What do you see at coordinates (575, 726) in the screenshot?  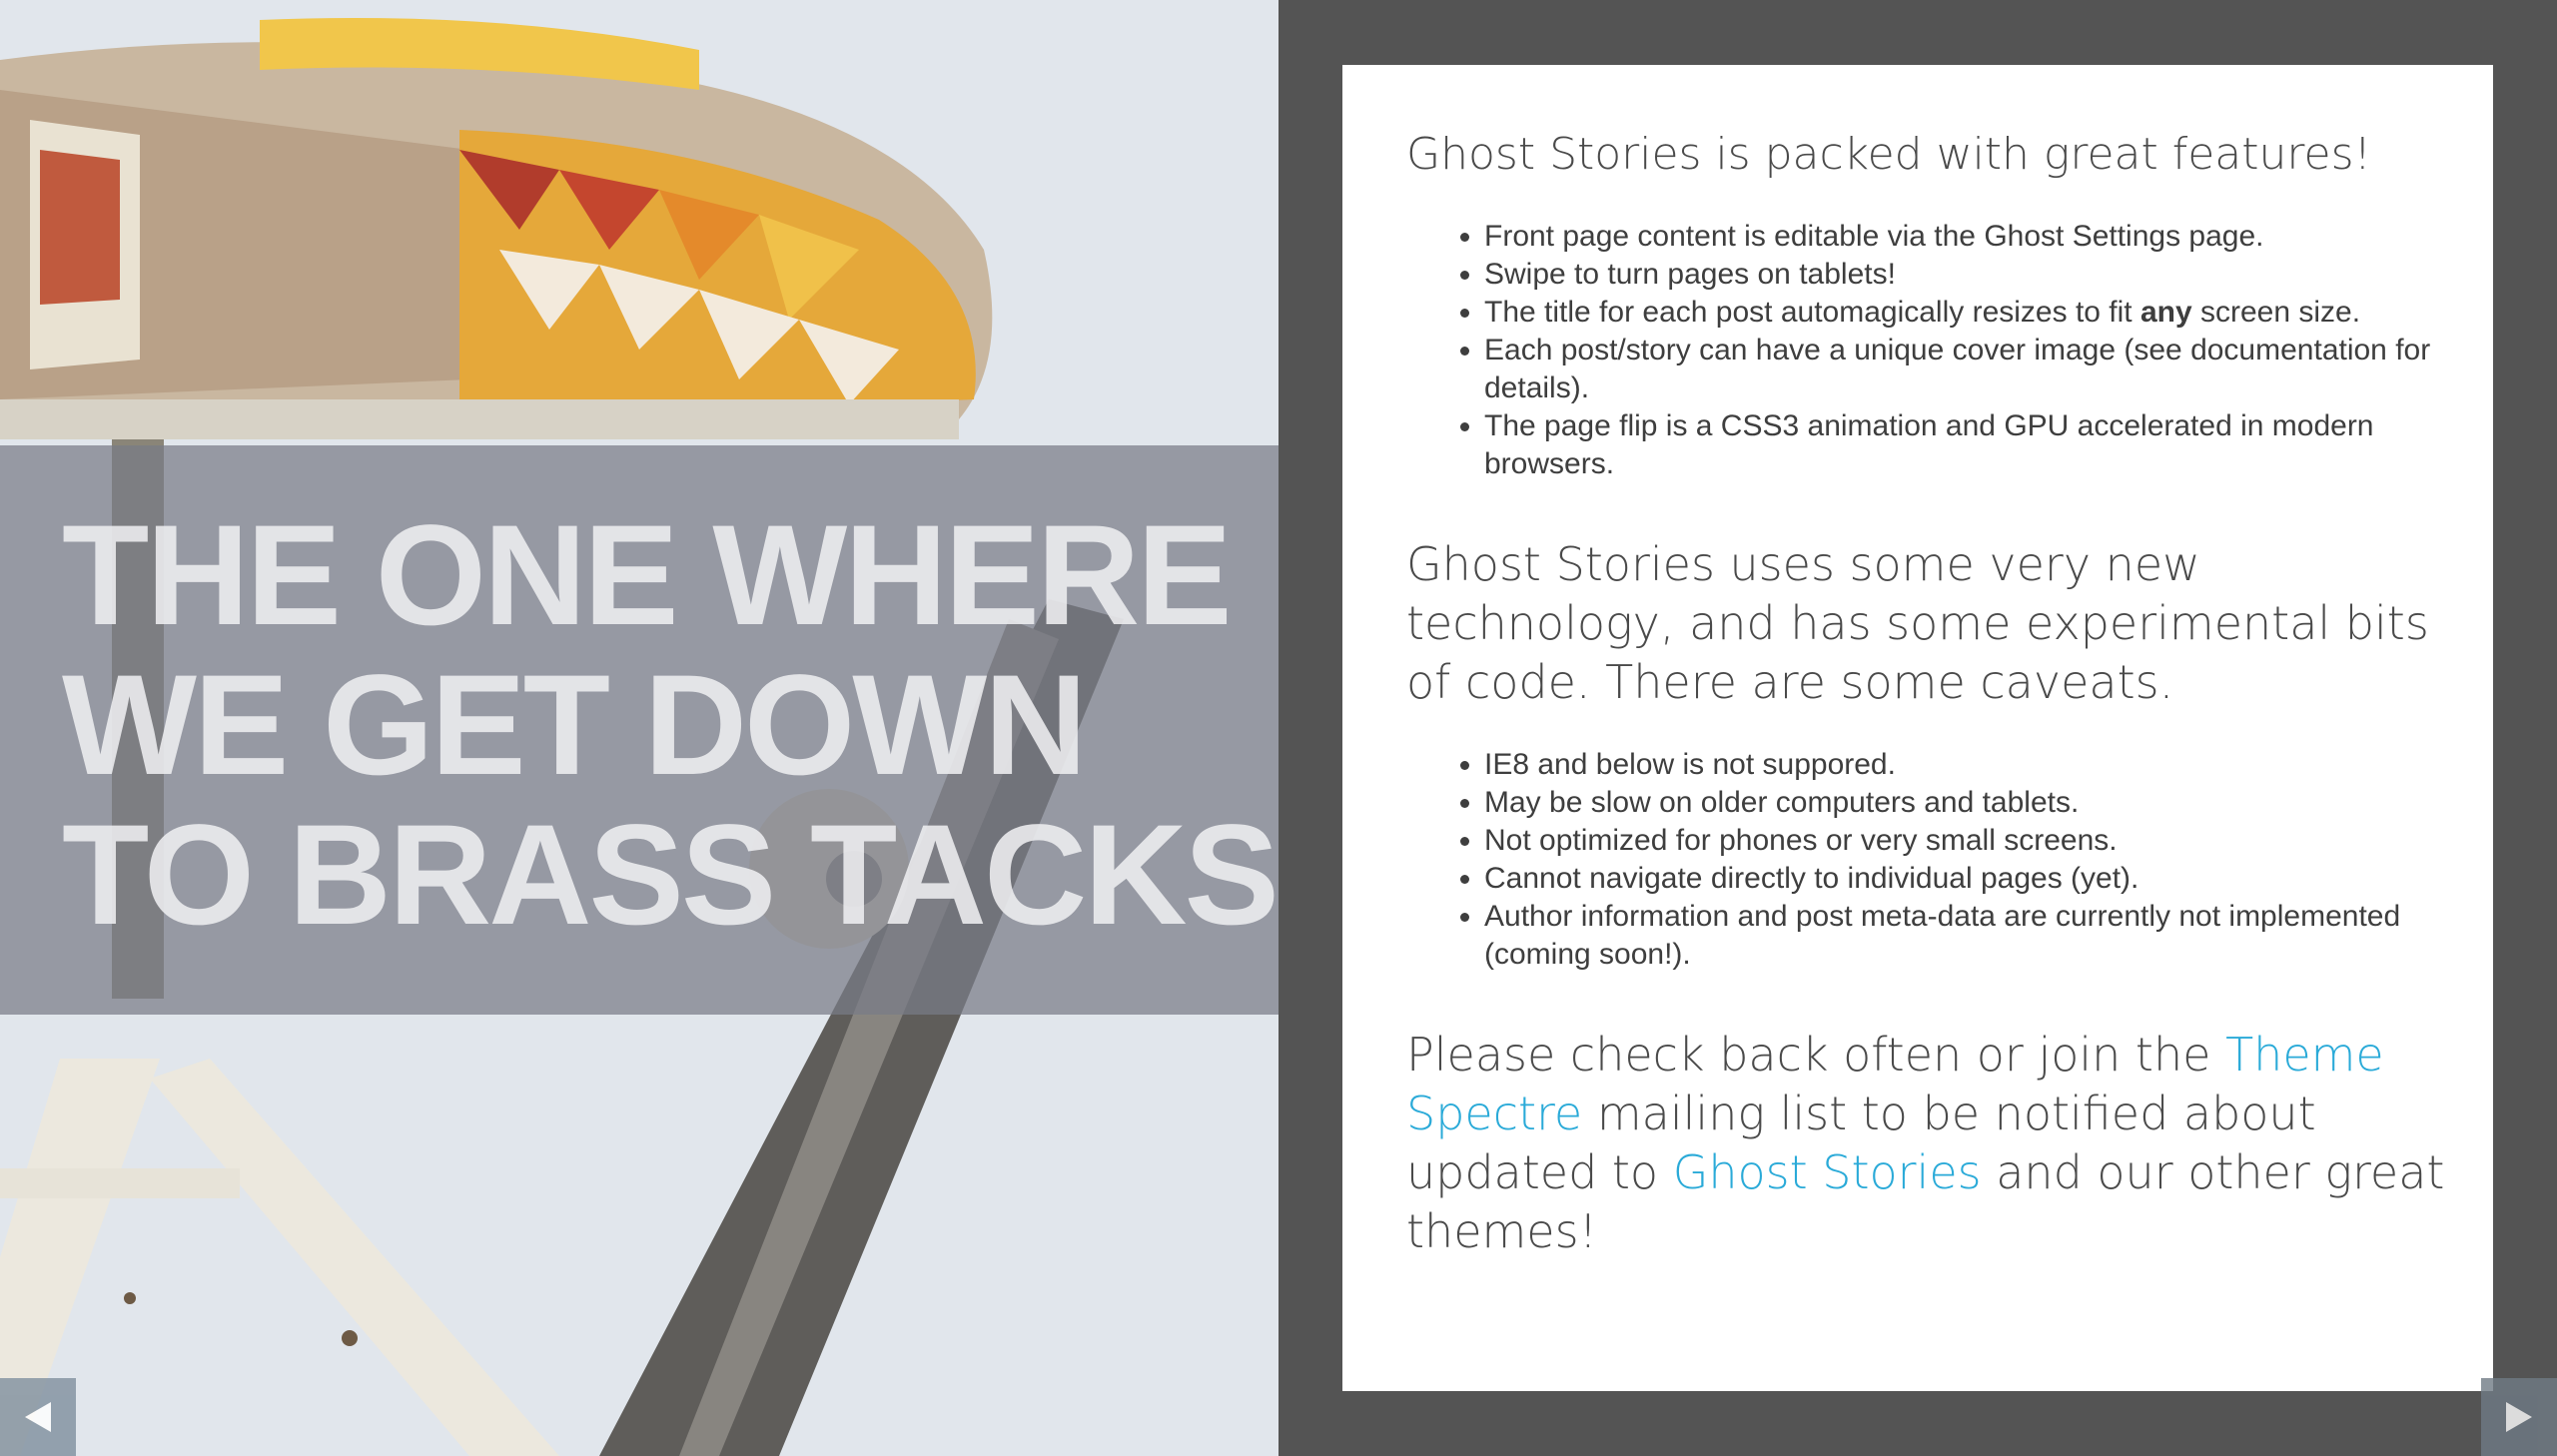 I see `post-title-line: WE GET DOWN` at bounding box center [575, 726].